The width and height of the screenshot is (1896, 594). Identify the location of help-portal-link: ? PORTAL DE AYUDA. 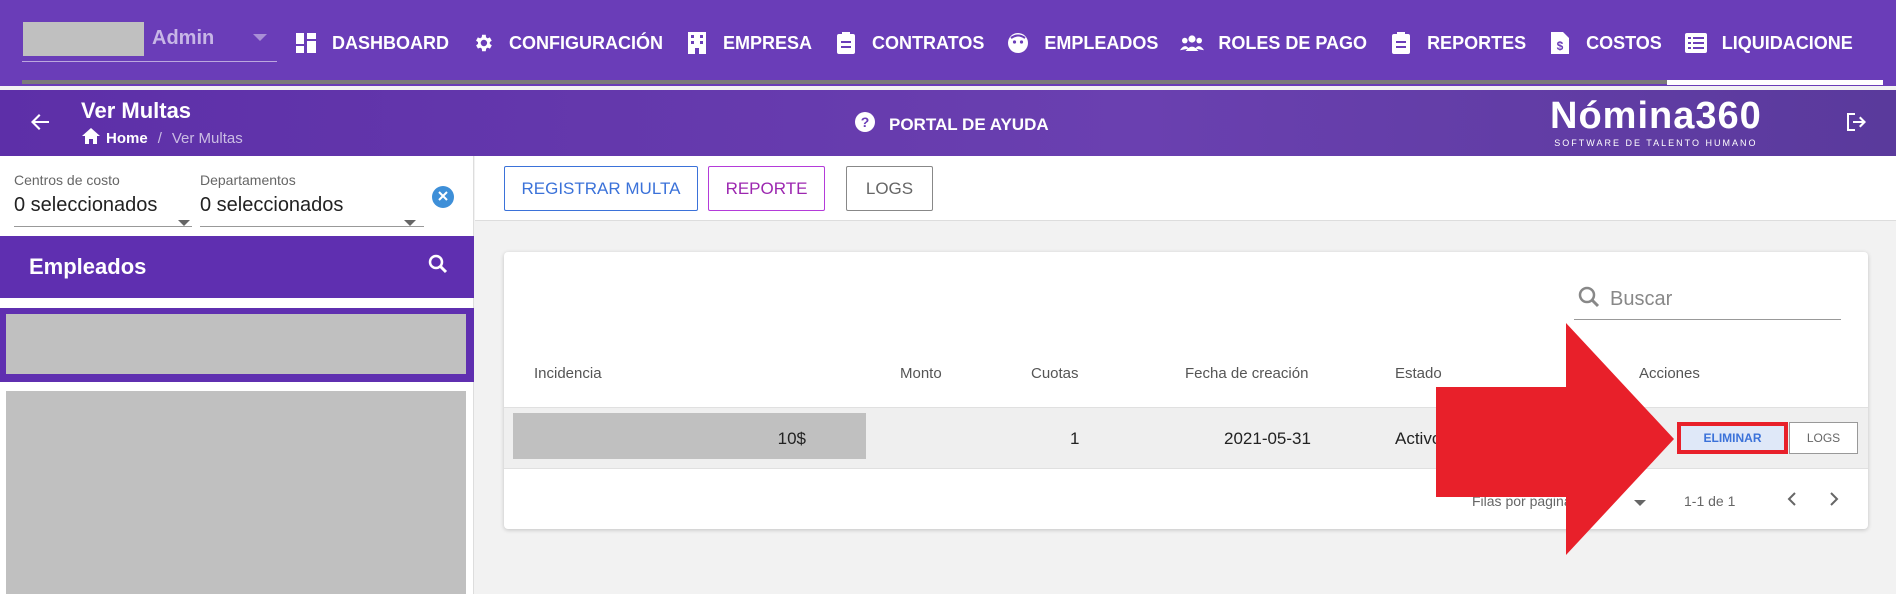
(952, 124).